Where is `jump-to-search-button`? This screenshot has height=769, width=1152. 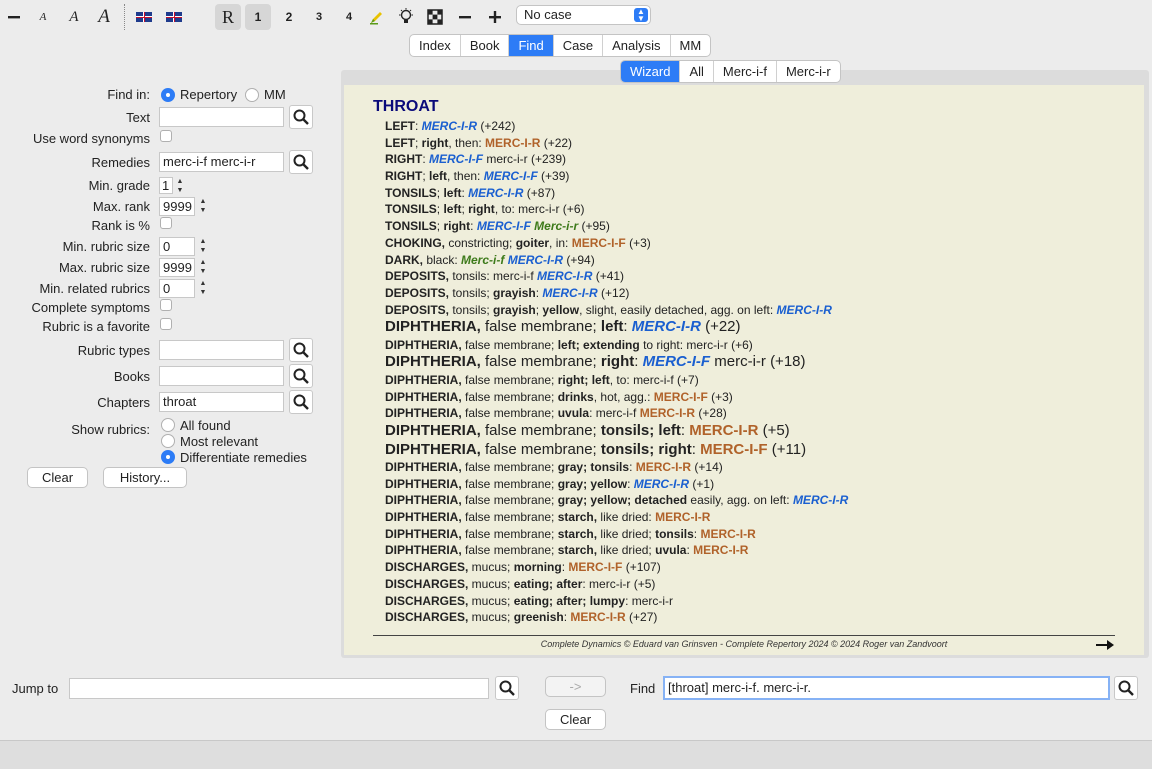
jump-to-search-button is located at coordinates (507, 688).